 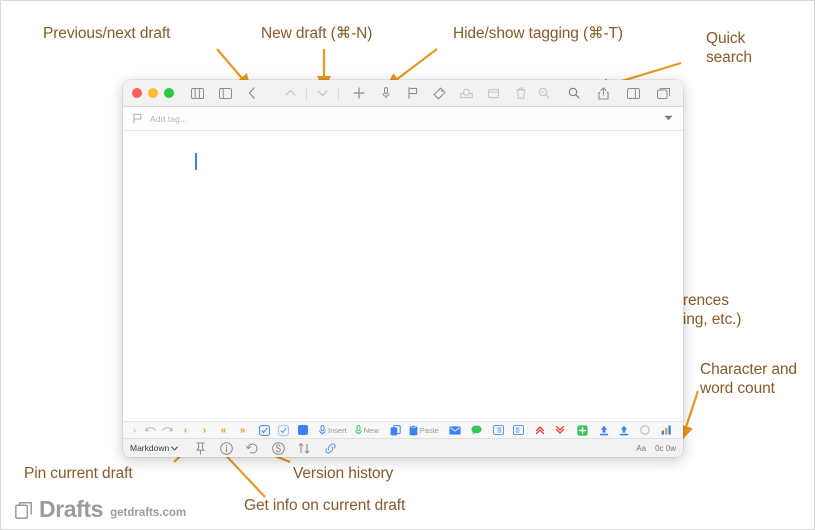 I want to click on status-bar-right: Aa 0c 0w, so click(x=656, y=448).